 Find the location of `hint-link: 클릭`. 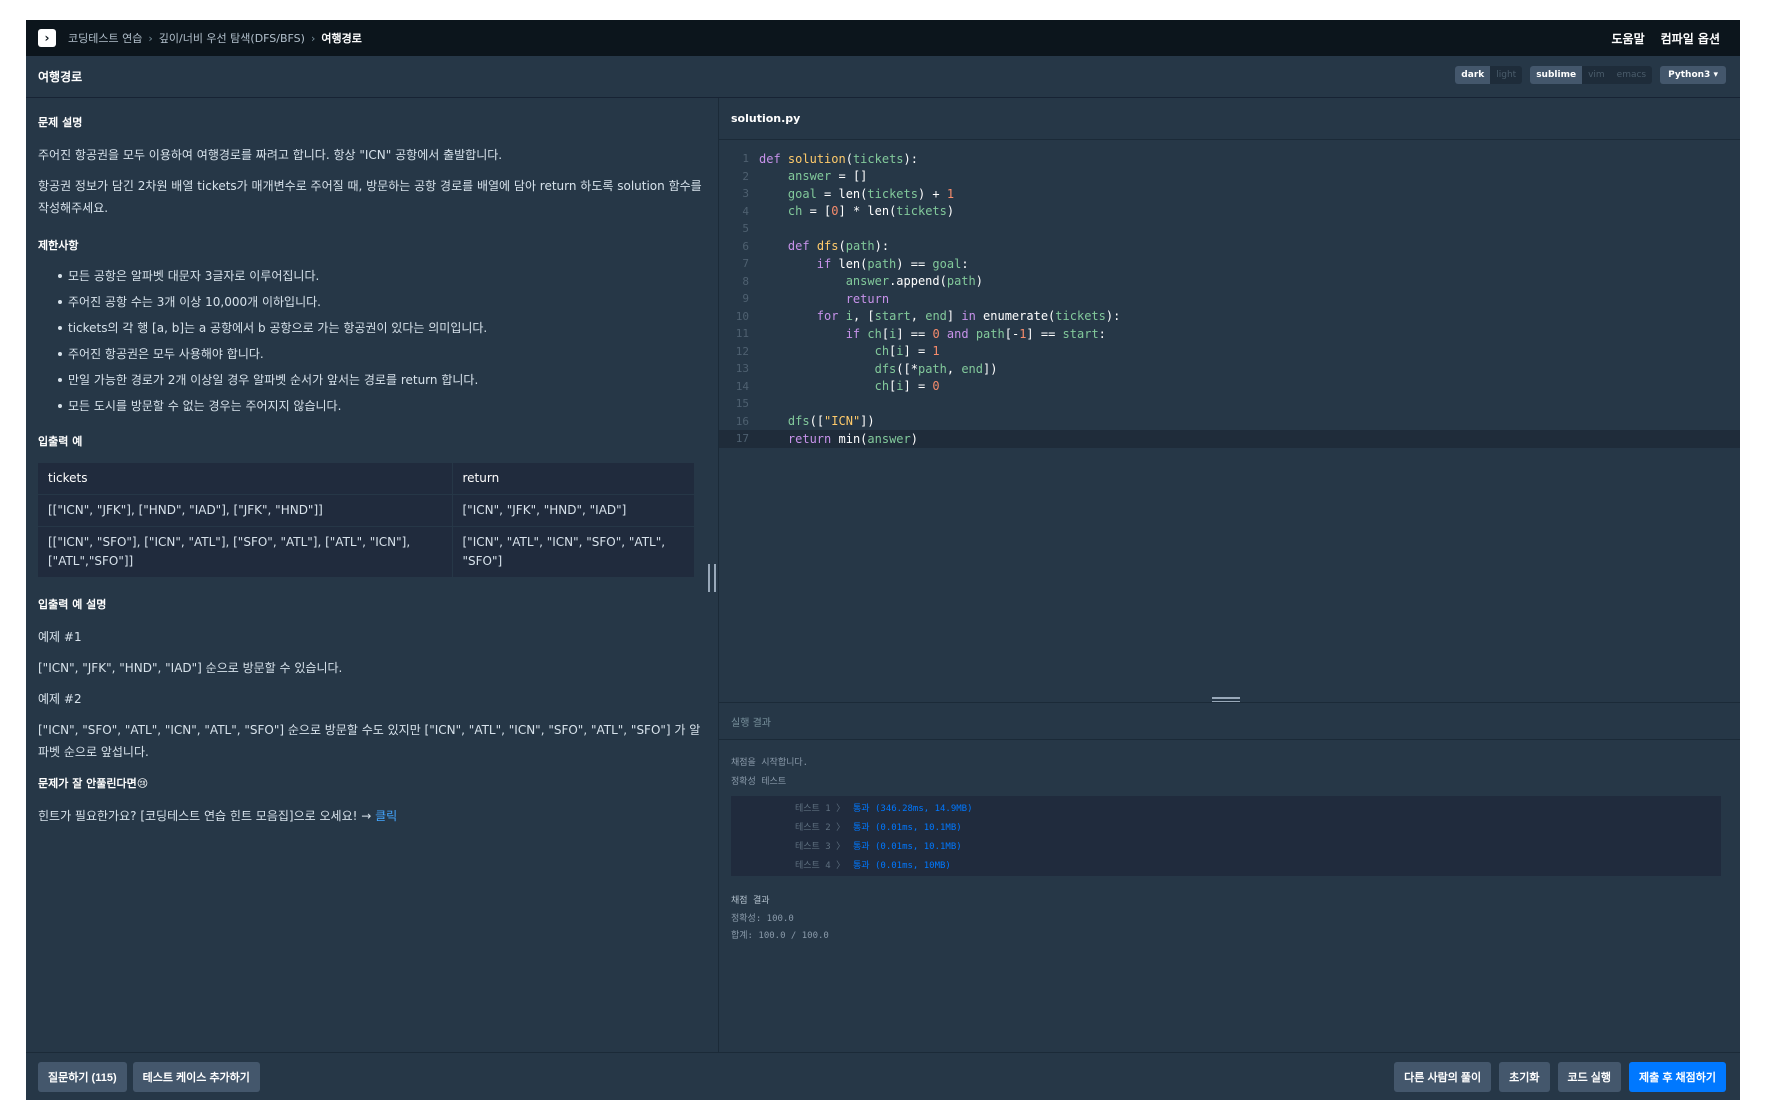

hint-link: 클릭 is located at coordinates (386, 816).